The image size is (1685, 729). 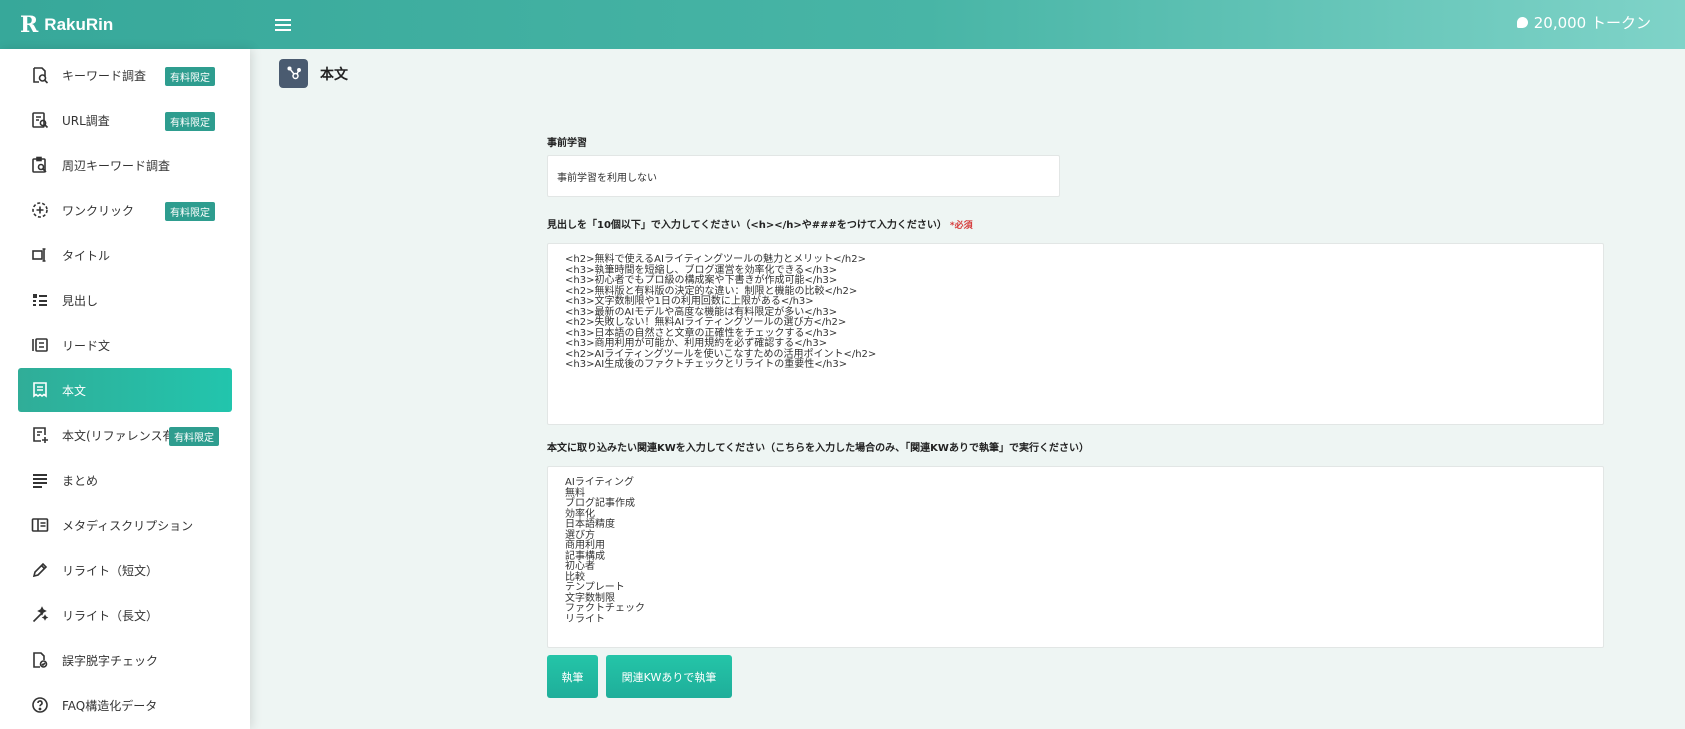 I want to click on sidebar-item-headings: 見出し, so click(x=125, y=300).